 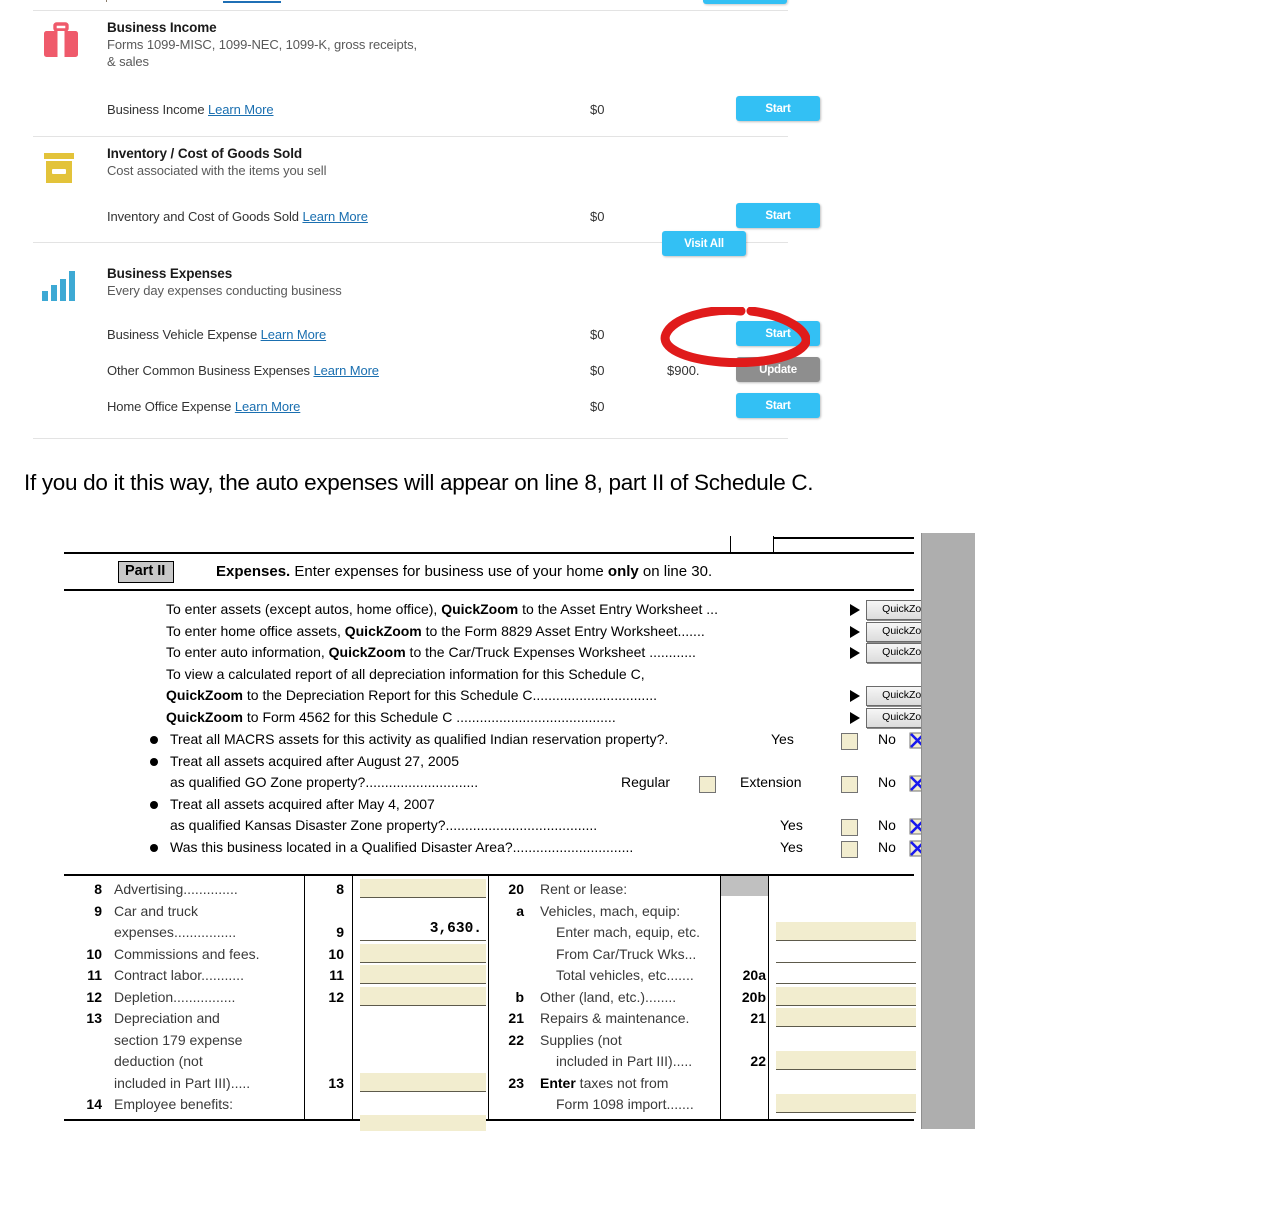 What do you see at coordinates (778, 369) in the screenshot?
I see `update-button: Update` at bounding box center [778, 369].